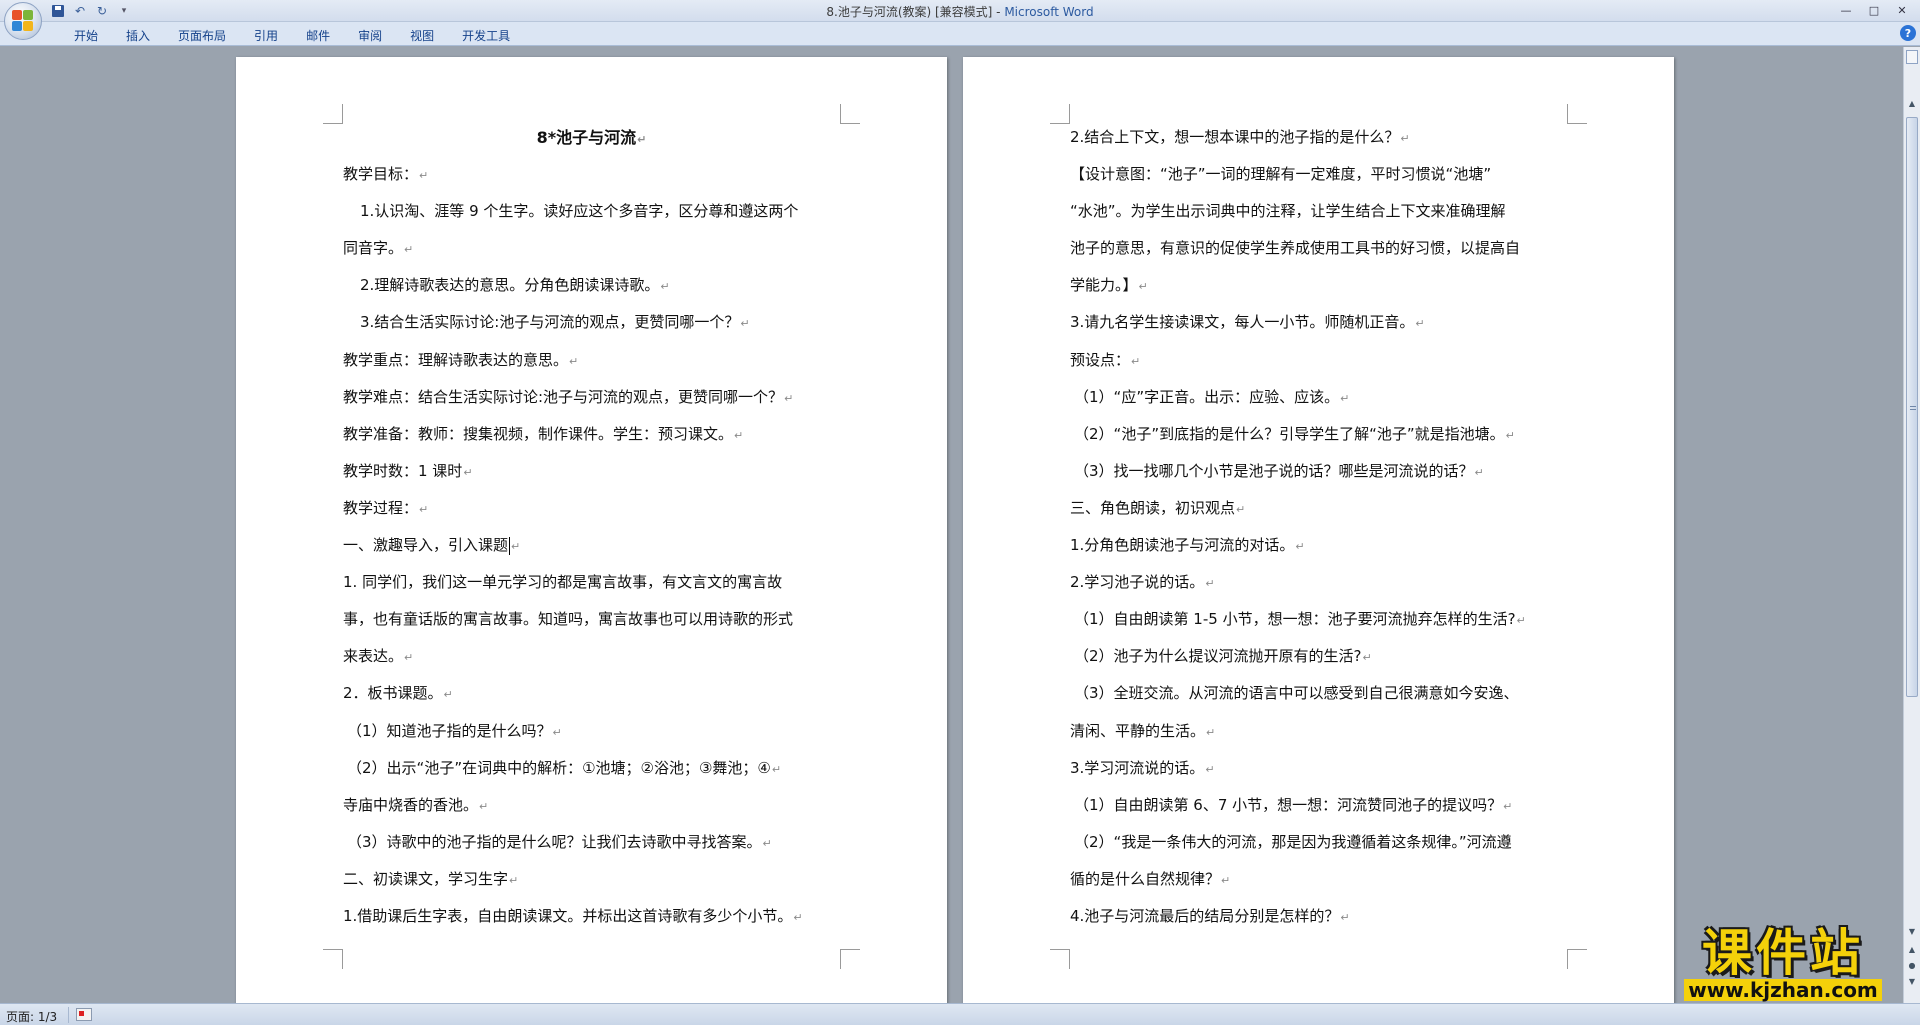 Image resolution: width=1920 pixels, height=1025 pixels. I want to click on document-line: 寺庙中烧香的香池。↵, so click(591, 805).